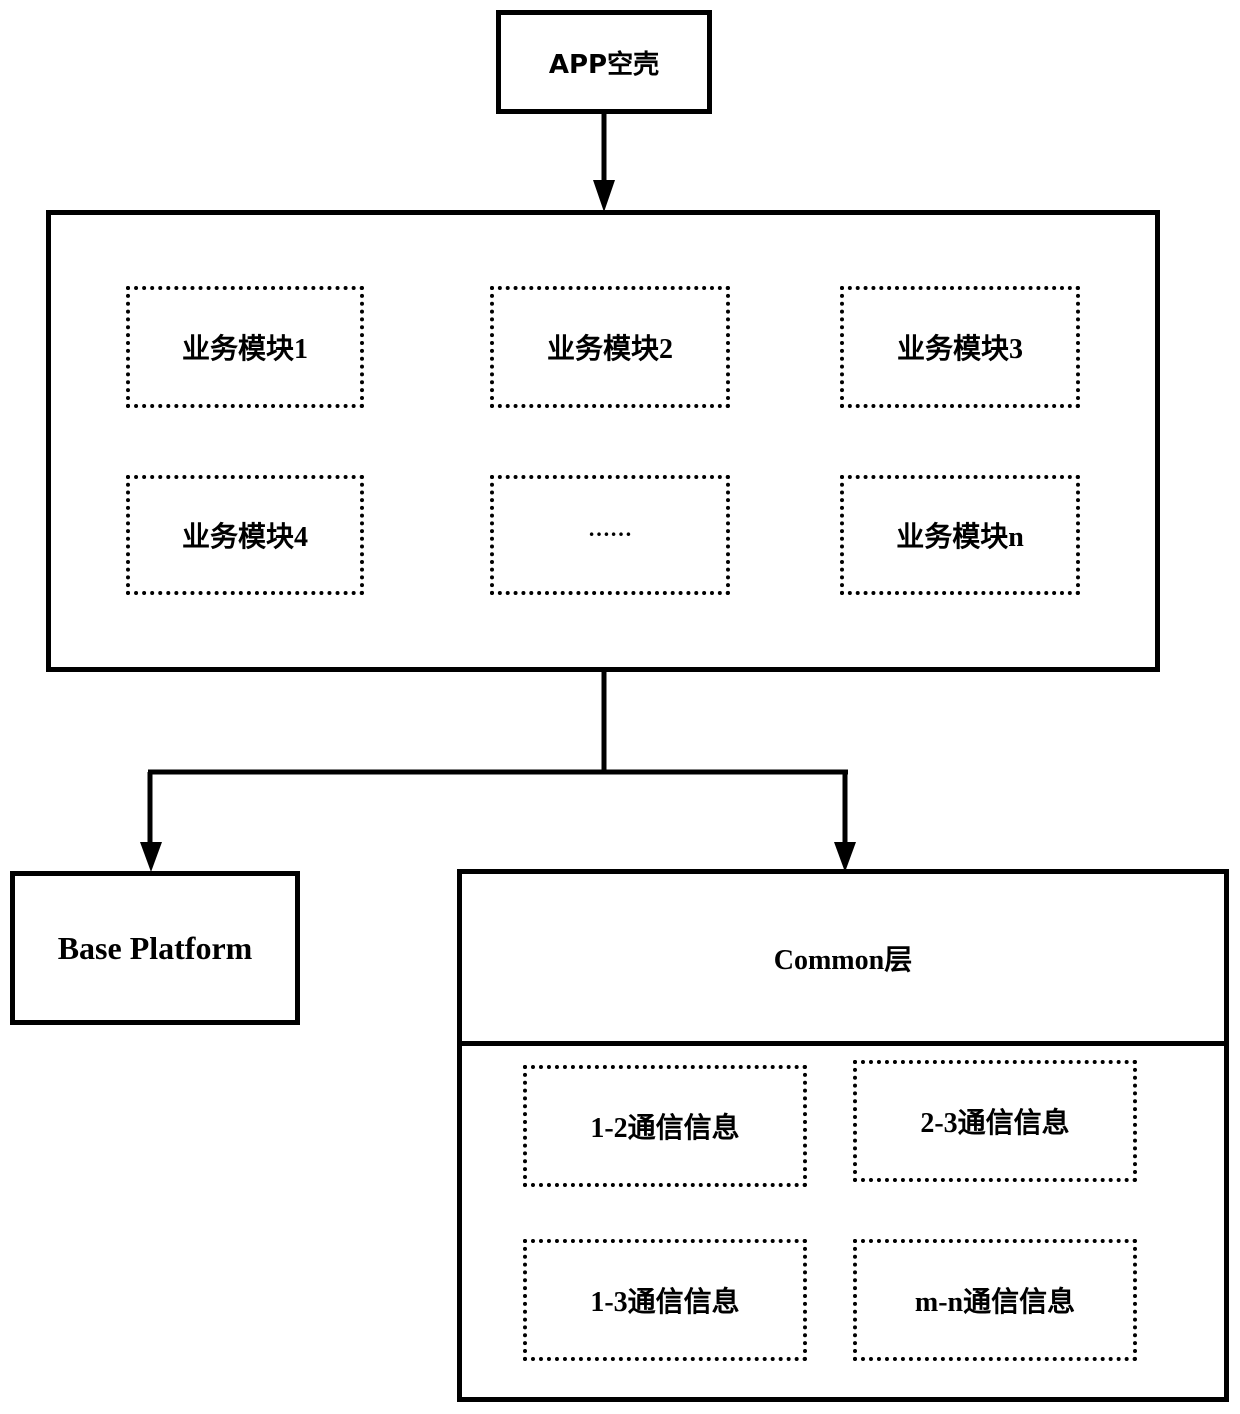  Describe the element at coordinates (959, 349) in the screenshot. I see `module-label: 业务模块3` at that location.